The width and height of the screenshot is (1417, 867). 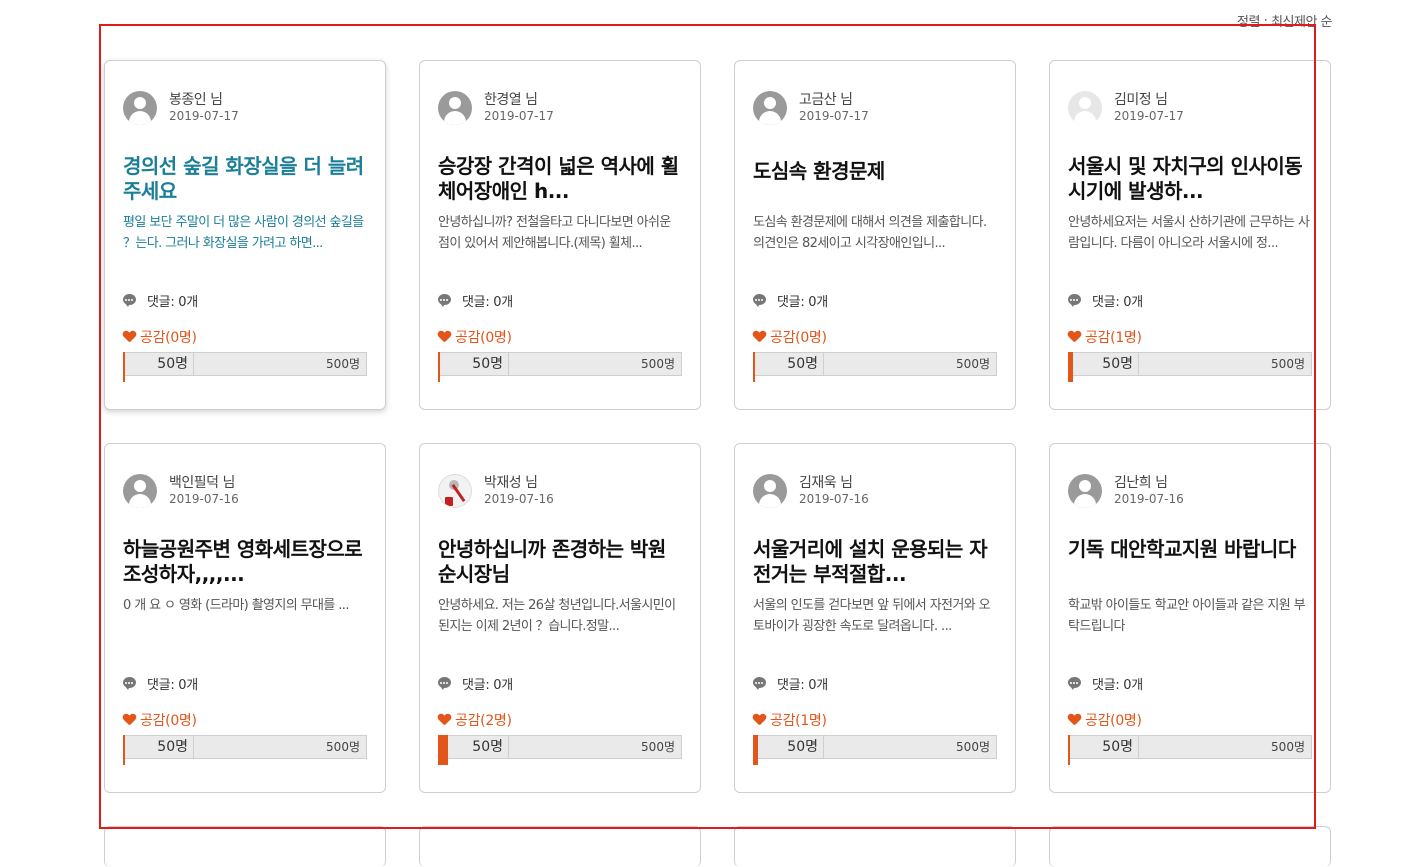 I want to click on proposal-title: 경의선 숲길 화장실을 더 늘려 주세요, so click(x=245, y=179).